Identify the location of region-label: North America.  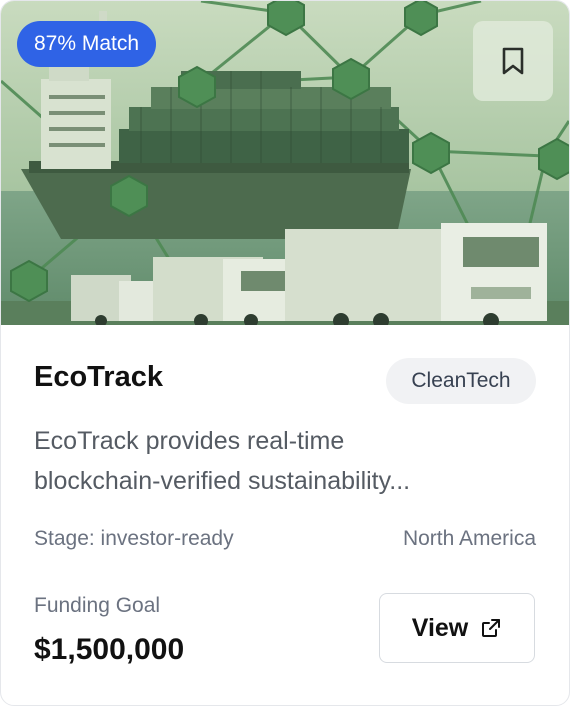
(469, 538).